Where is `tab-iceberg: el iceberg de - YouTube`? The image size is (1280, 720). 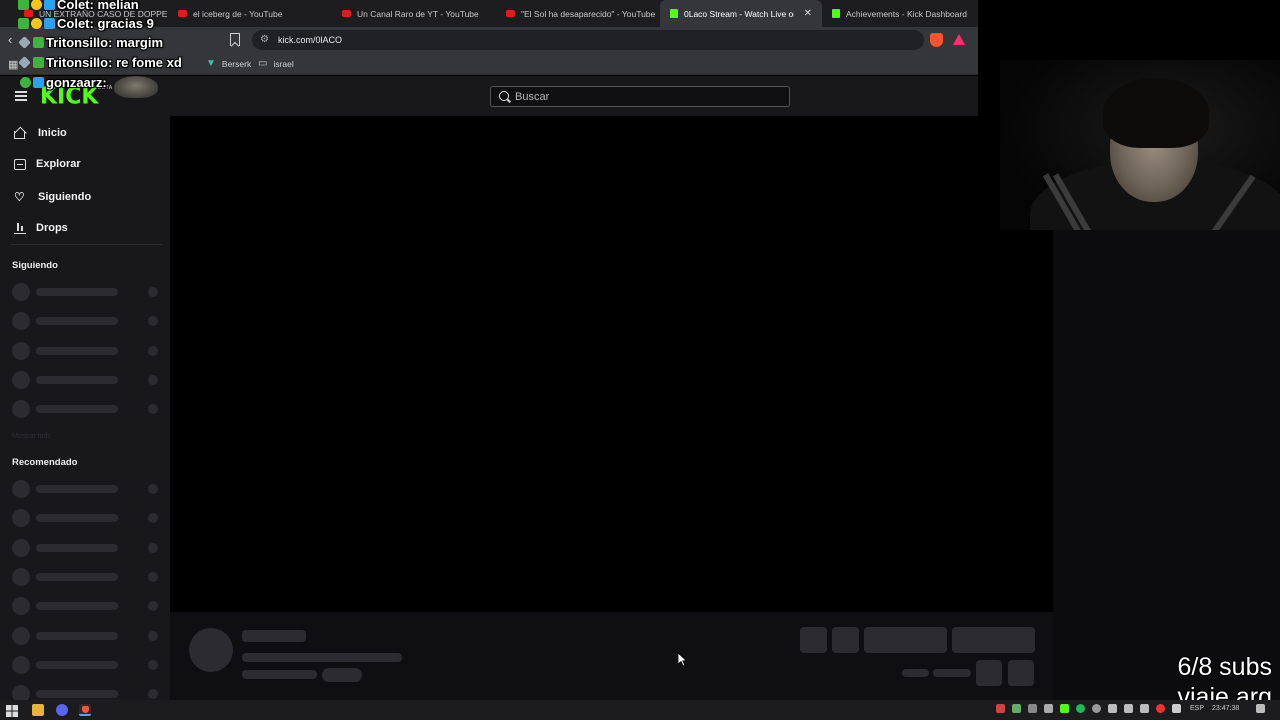 tab-iceberg: el iceberg de - YouTube is located at coordinates (250, 13).